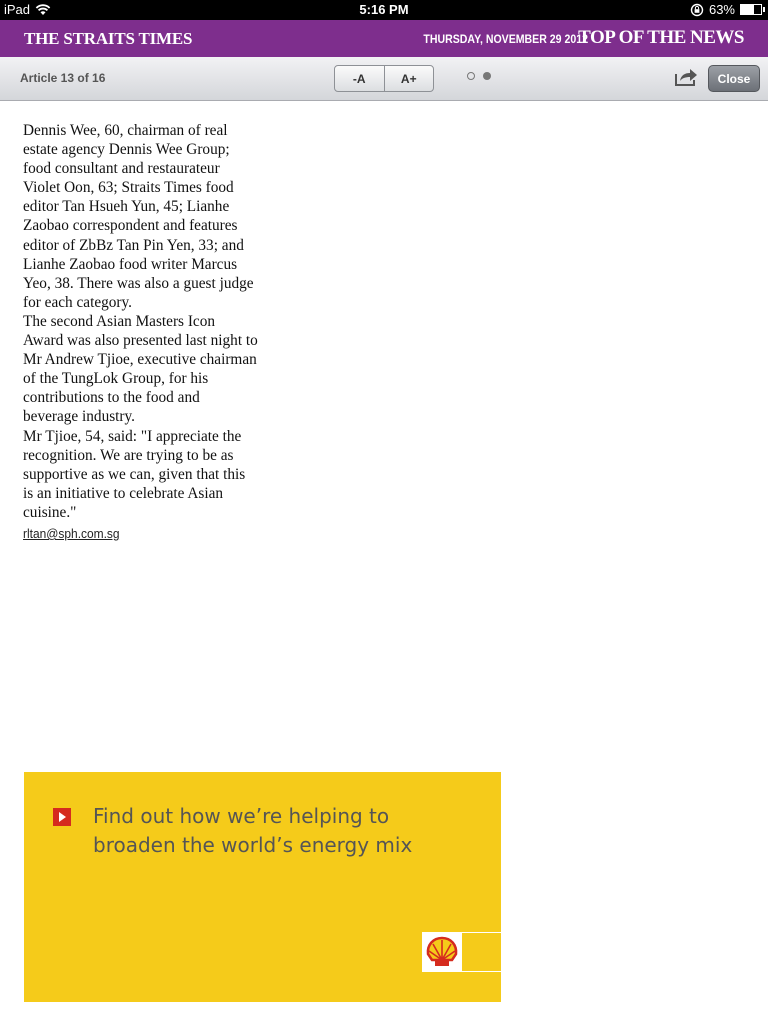 The height and width of the screenshot is (1024, 768). Describe the element at coordinates (686, 77) in the screenshot. I see `share-icon` at that location.